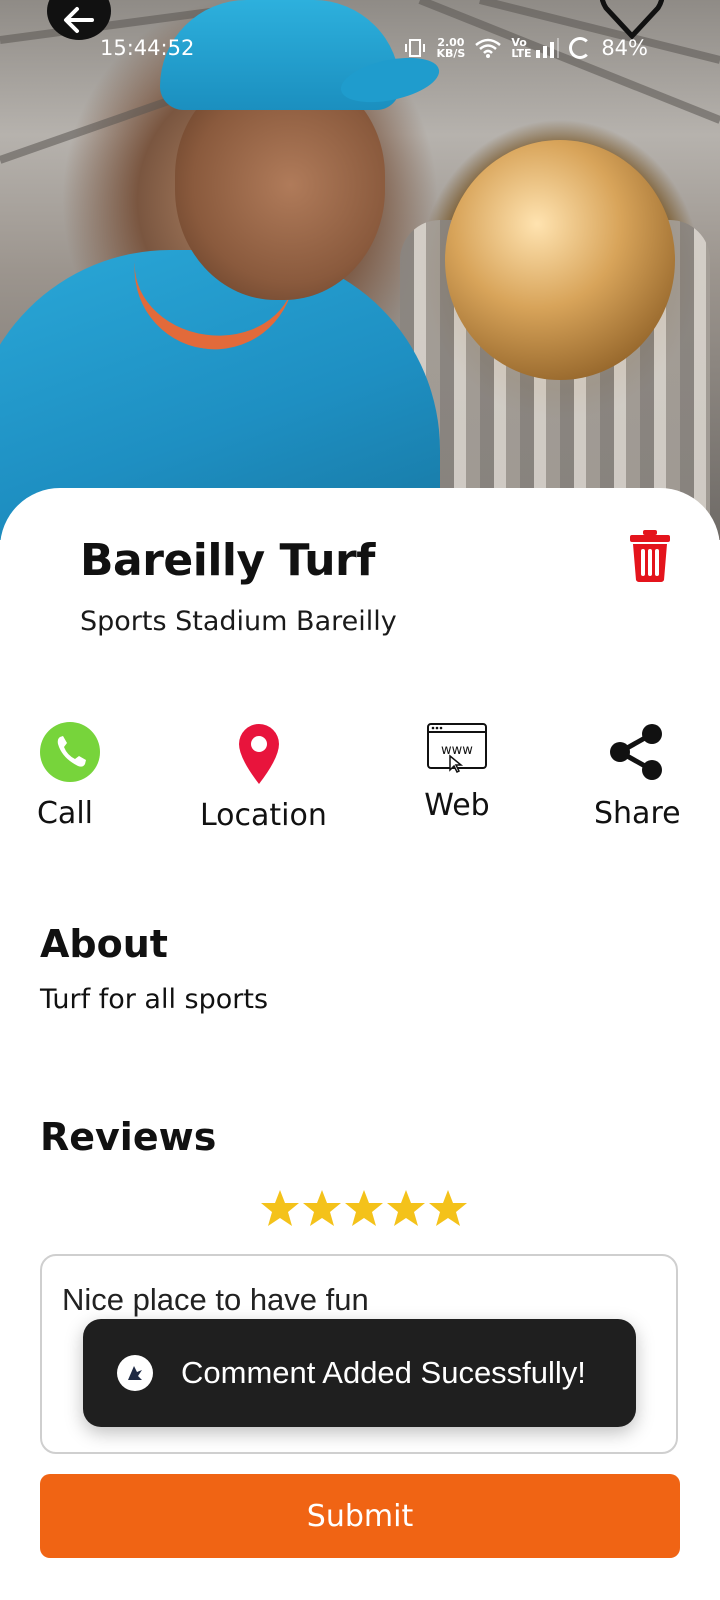 The image size is (720, 1600). Describe the element at coordinates (451, 53) in the screenshot. I see `net-speed-unit: KB/S` at that location.